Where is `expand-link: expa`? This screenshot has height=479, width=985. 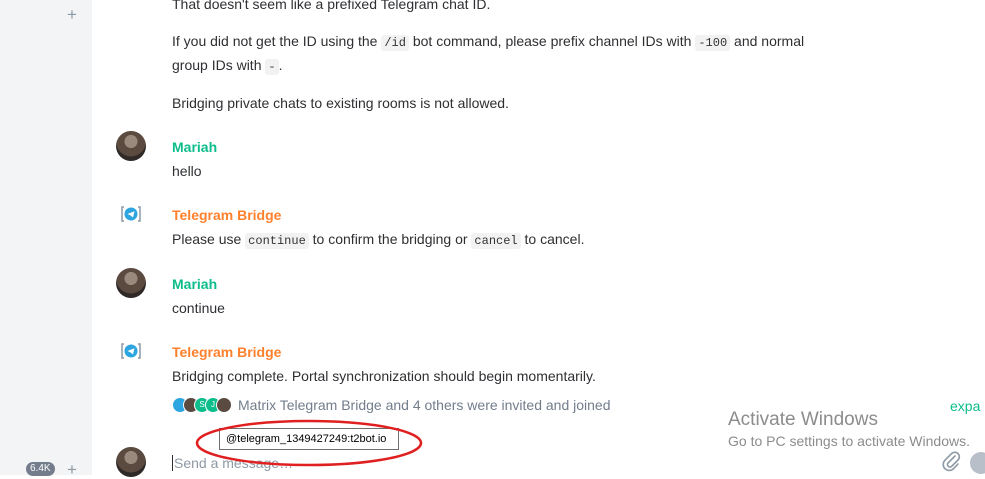 expand-link: expa is located at coordinates (965, 406).